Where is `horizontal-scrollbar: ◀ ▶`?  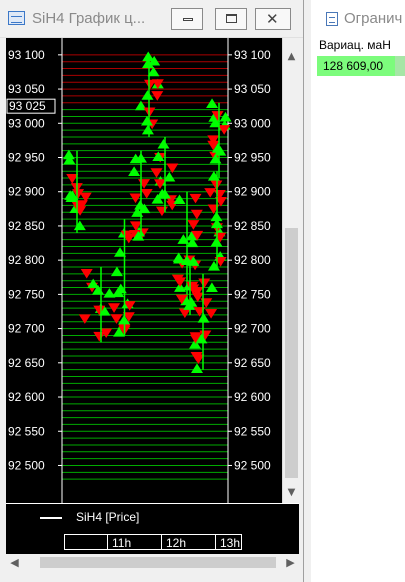
horizontal-scrollbar: ◀ ▶ is located at coordinates (152, 562).